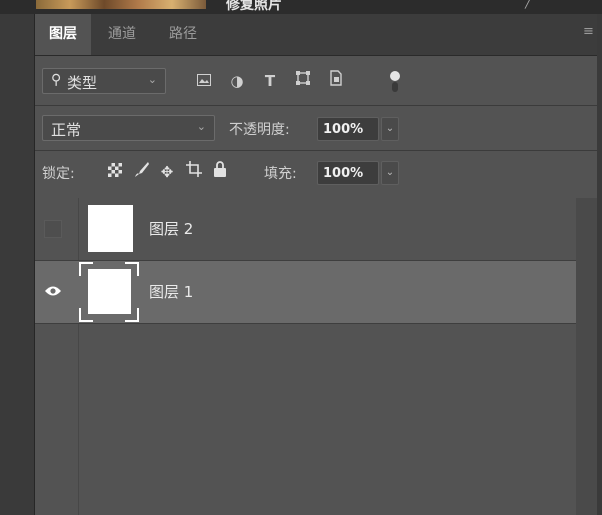 The height and width of the screenshot is (515, 602). Describe the element at coordinates (316, 35) in the screenshot. I see `panel-tab-bar: 图层 通道 路径 ≡` at that location.